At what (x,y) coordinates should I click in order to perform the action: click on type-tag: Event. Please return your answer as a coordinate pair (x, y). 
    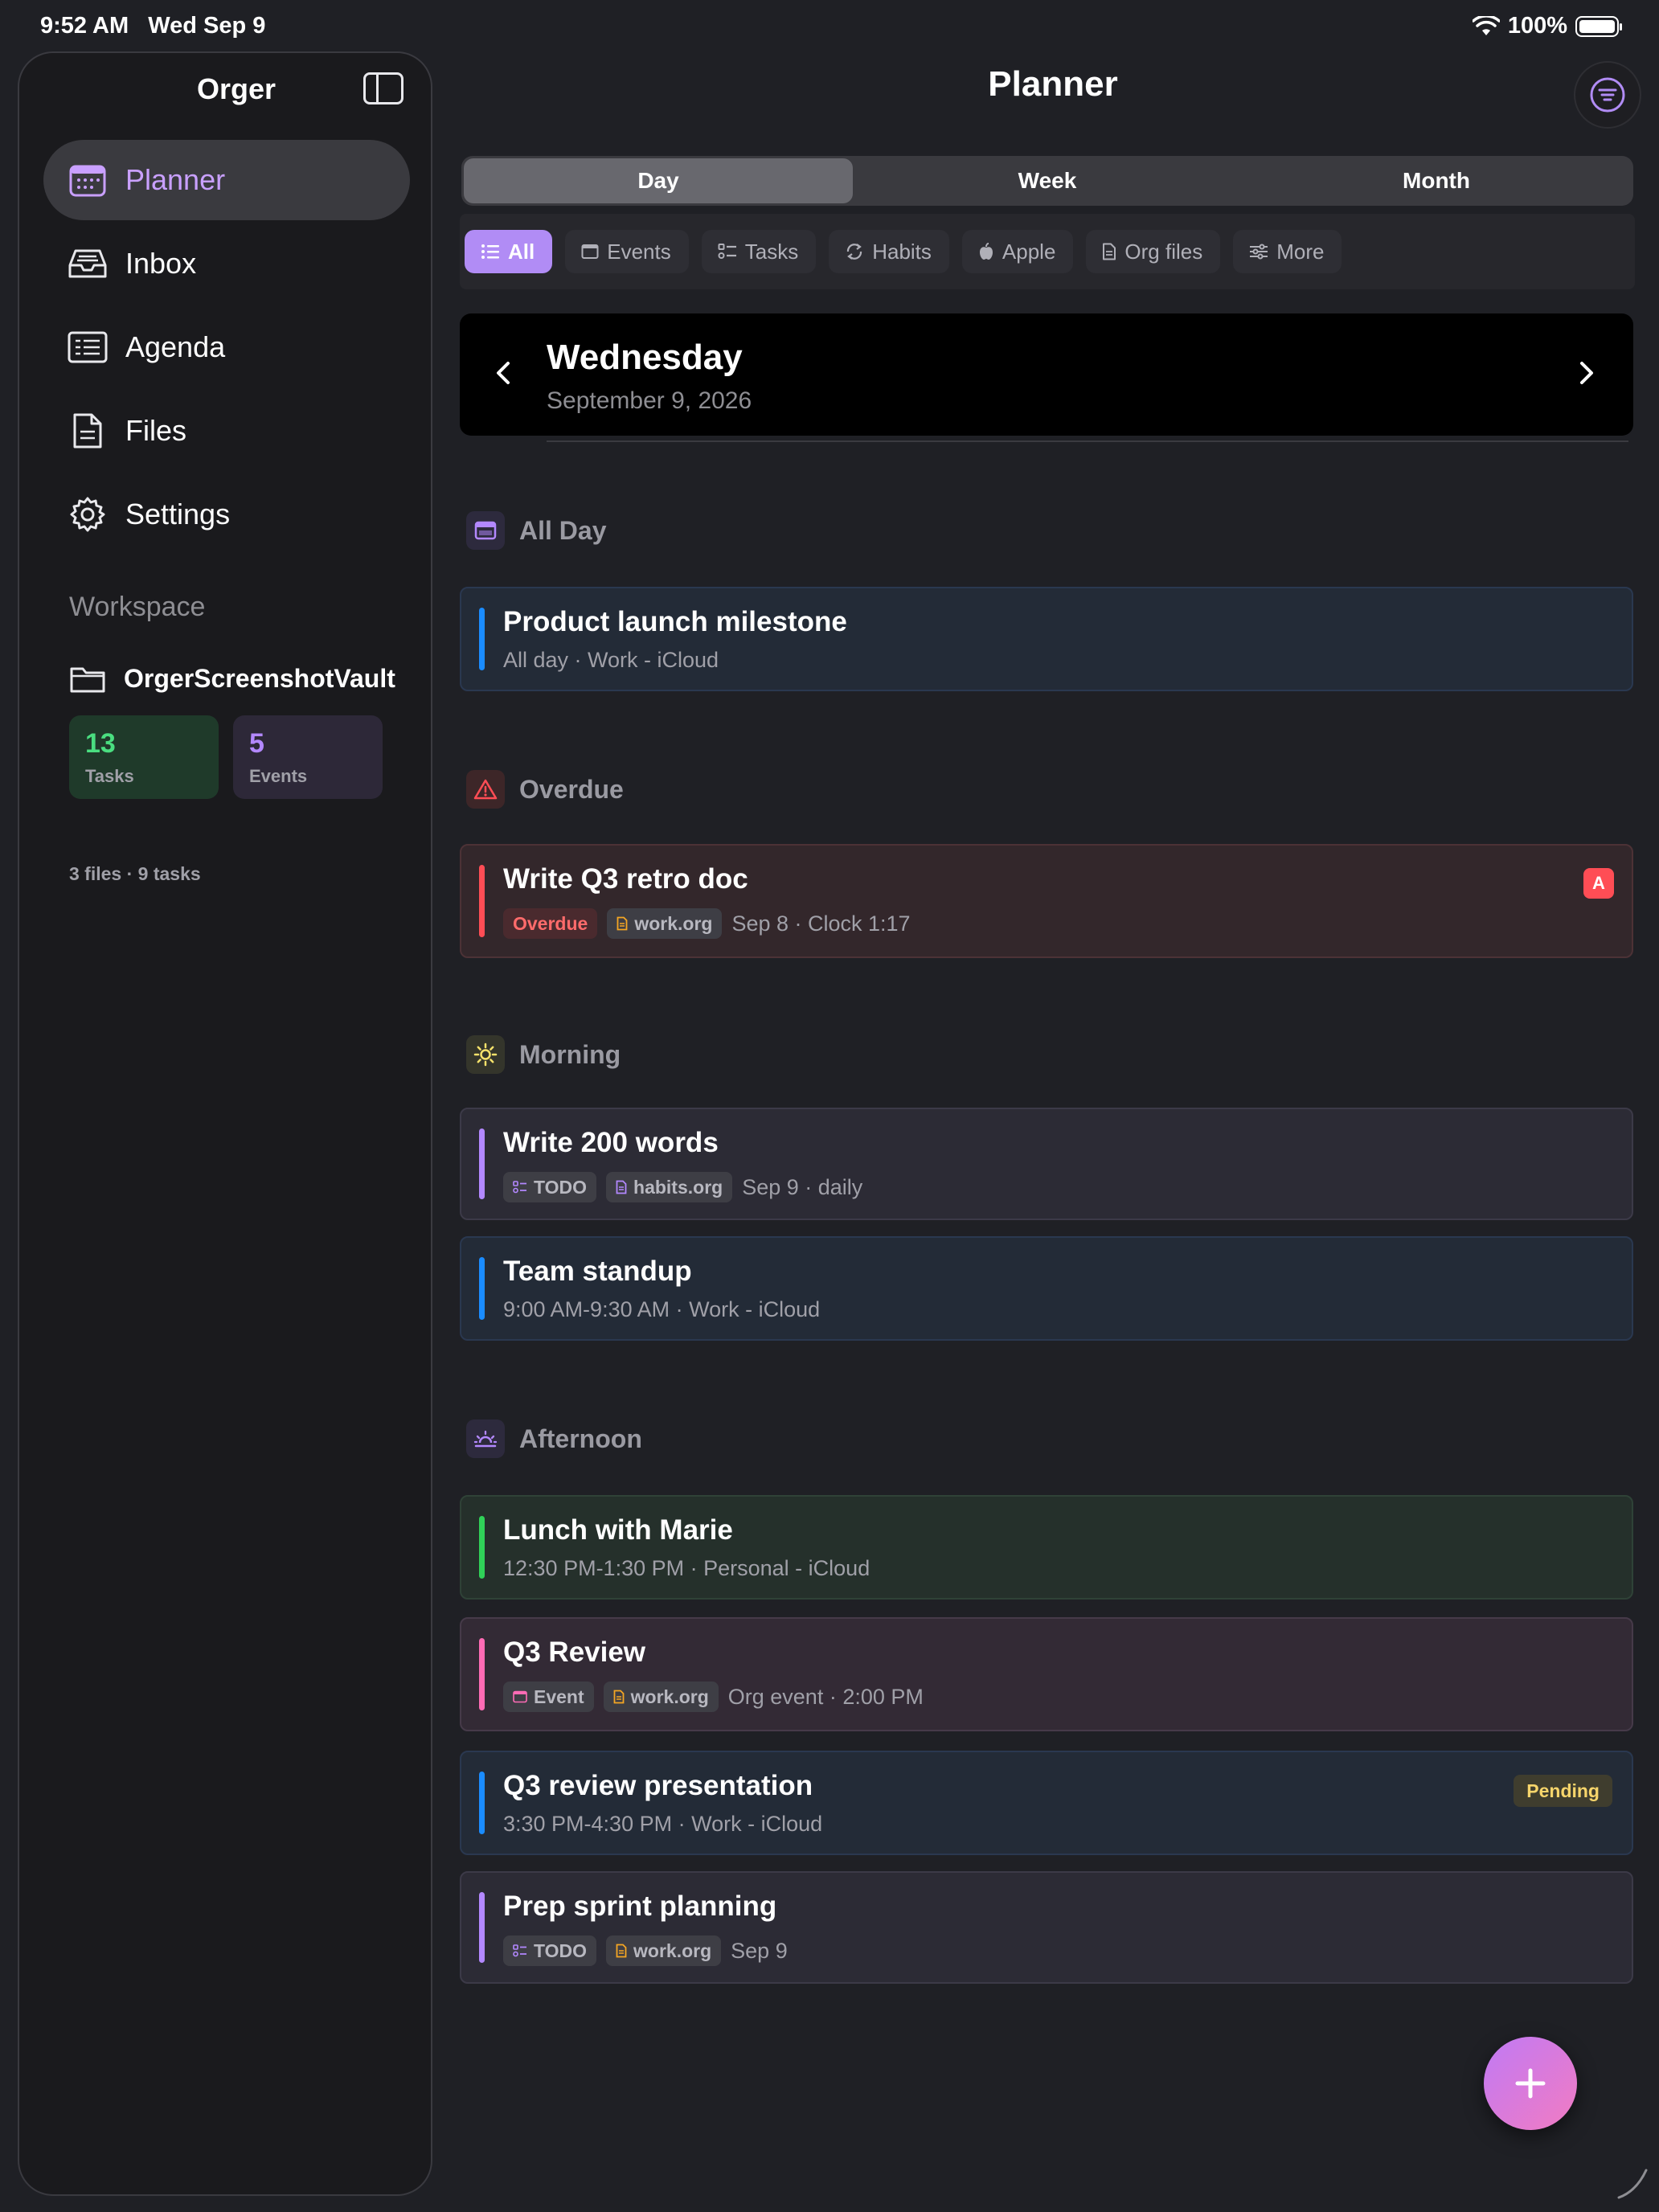
    Looking at the image, I should click on (548, 1697).